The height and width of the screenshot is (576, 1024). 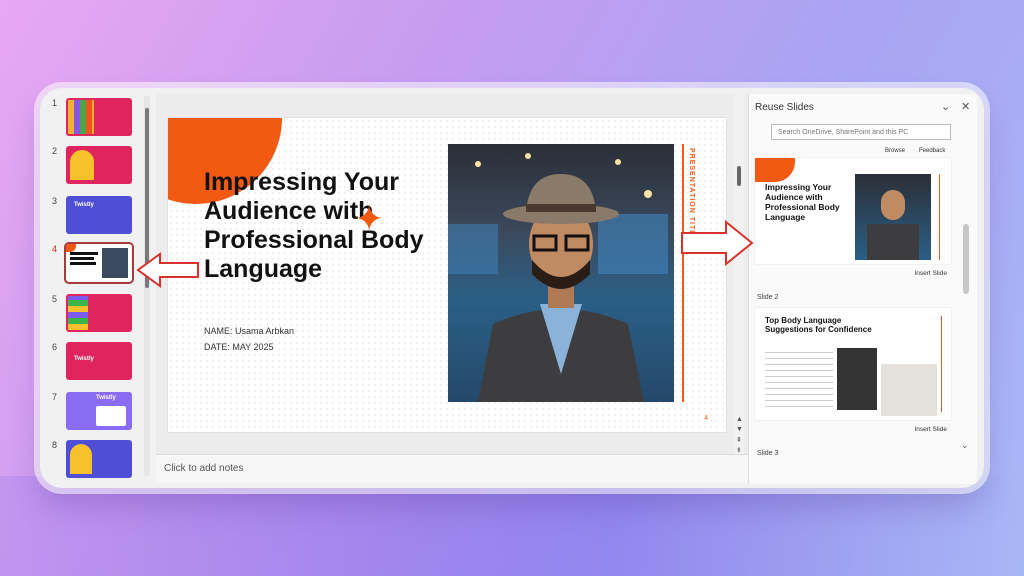 I want to click on thumbnail-4: 4, so click(x=98, y=263).